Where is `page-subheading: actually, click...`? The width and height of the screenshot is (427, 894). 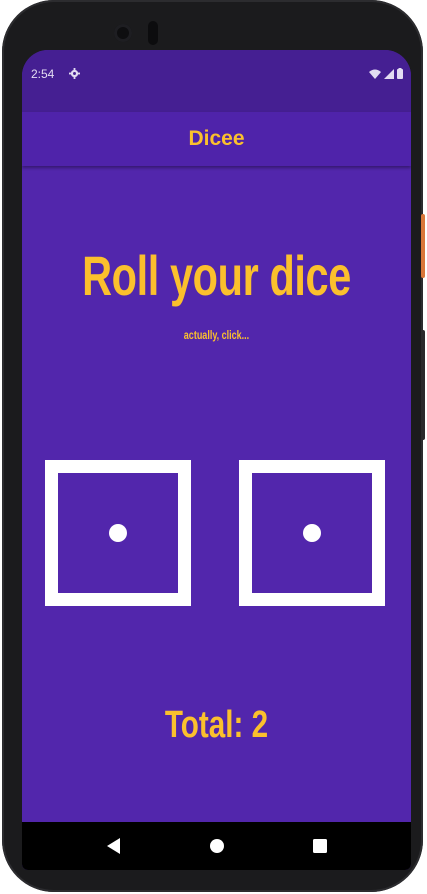
page-subheading: actually, click... is located at coordinates (216, 335).